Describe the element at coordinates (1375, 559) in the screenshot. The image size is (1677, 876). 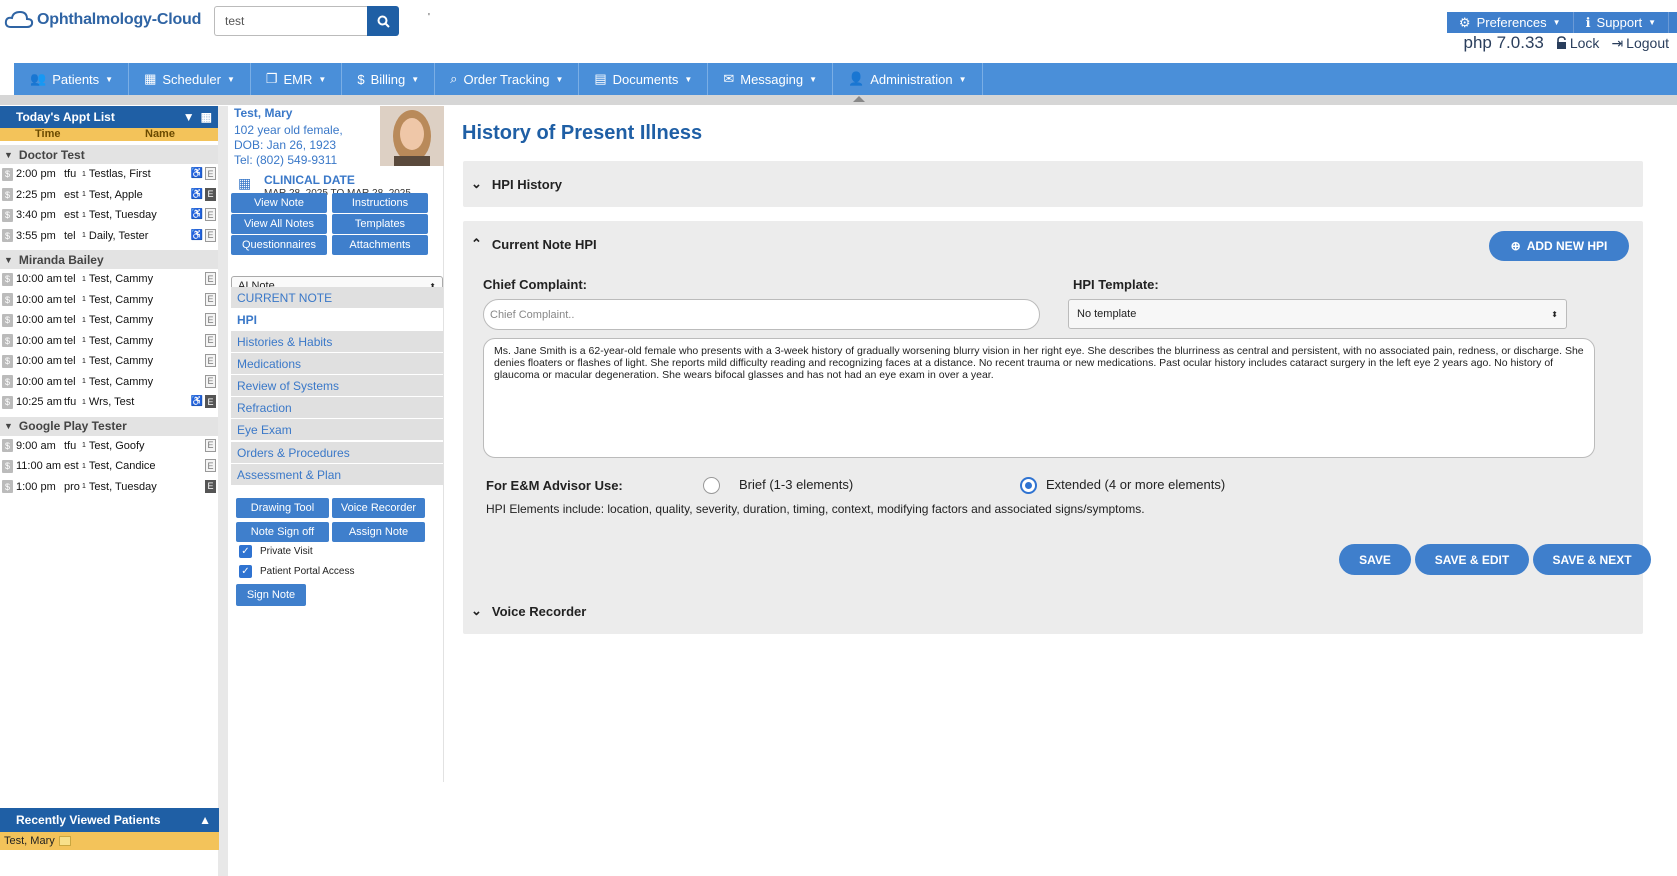
I see `save-button: SAVE` at that location.